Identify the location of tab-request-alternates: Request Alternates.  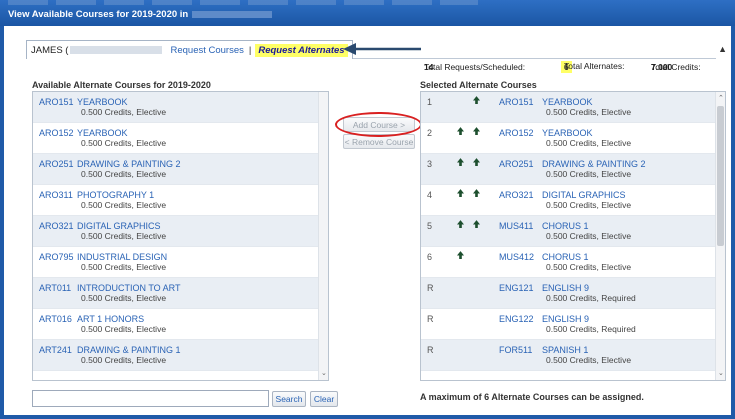
(301, 50).